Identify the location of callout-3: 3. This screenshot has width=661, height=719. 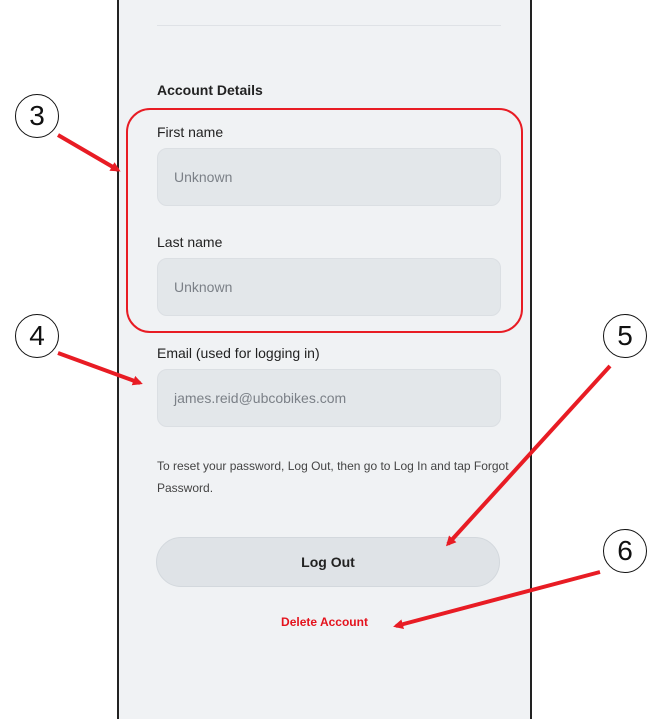
(37, 116).